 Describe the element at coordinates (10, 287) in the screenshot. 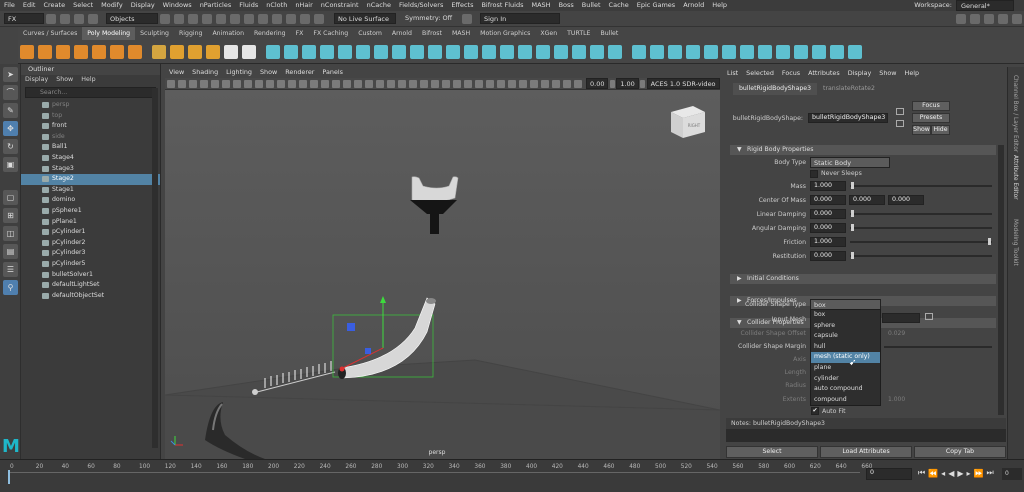

I see `zoom-icon: ⚲` at that location.